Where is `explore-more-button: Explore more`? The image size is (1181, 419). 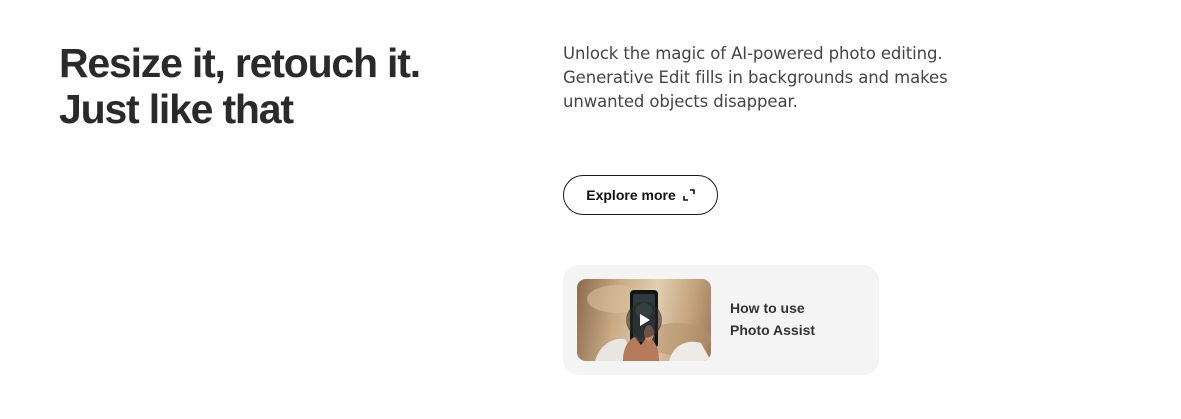 explore-more-button: Explore more is located at coordinates (640, 195).